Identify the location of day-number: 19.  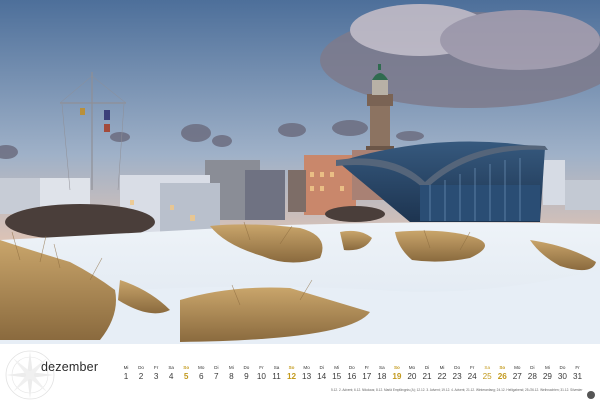
(397, 376).